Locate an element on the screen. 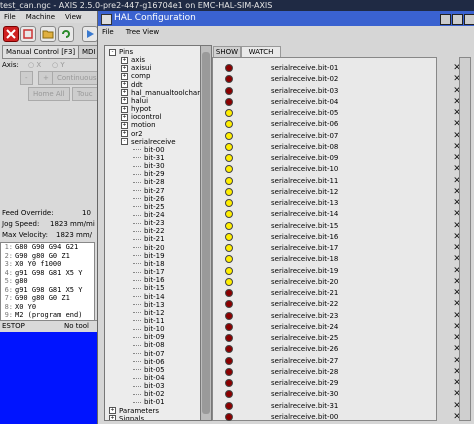 This screenshot has height=424, width=474. tab-manual-control: Manual Control [F3] is located at coordinates (41, 52).